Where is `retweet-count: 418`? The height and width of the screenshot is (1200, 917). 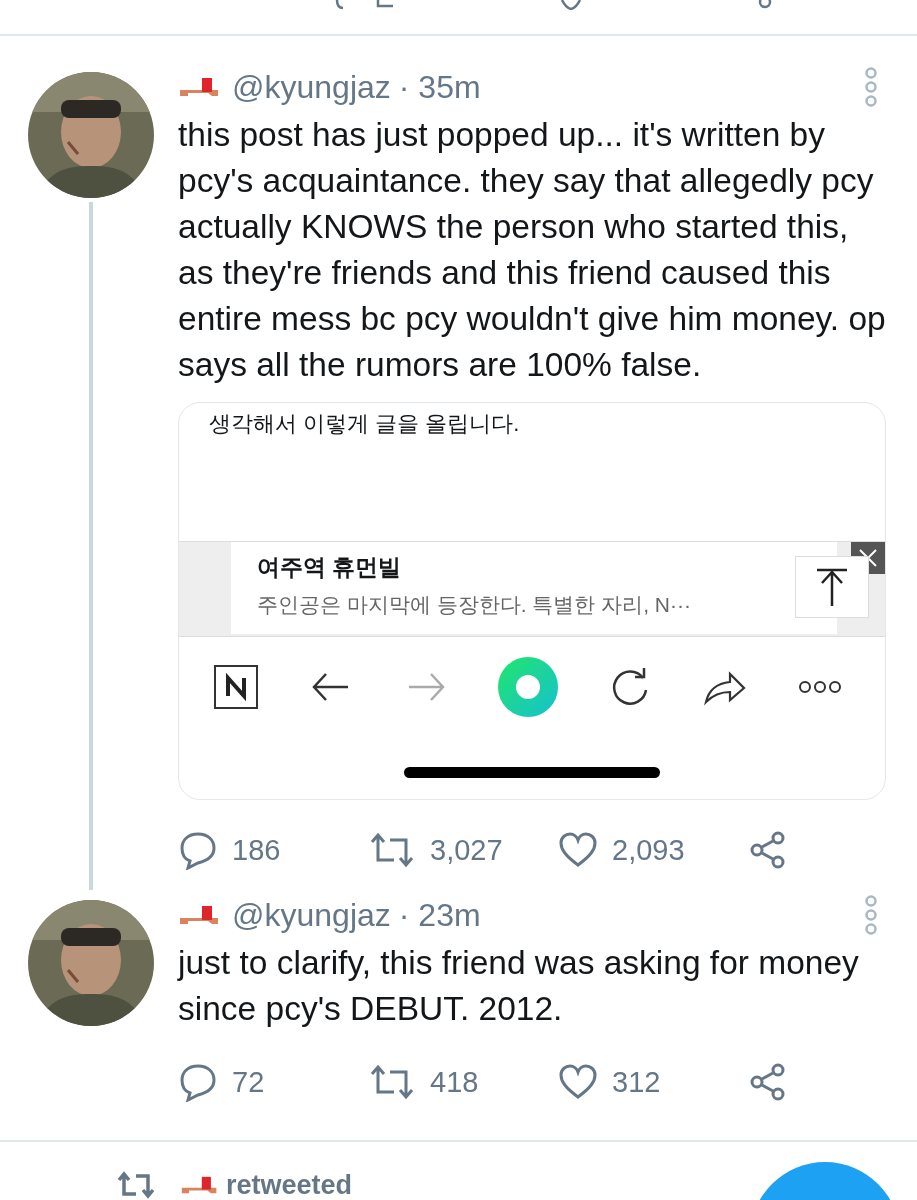 retweet-count: 418 is located at coordinates (454, 1082).